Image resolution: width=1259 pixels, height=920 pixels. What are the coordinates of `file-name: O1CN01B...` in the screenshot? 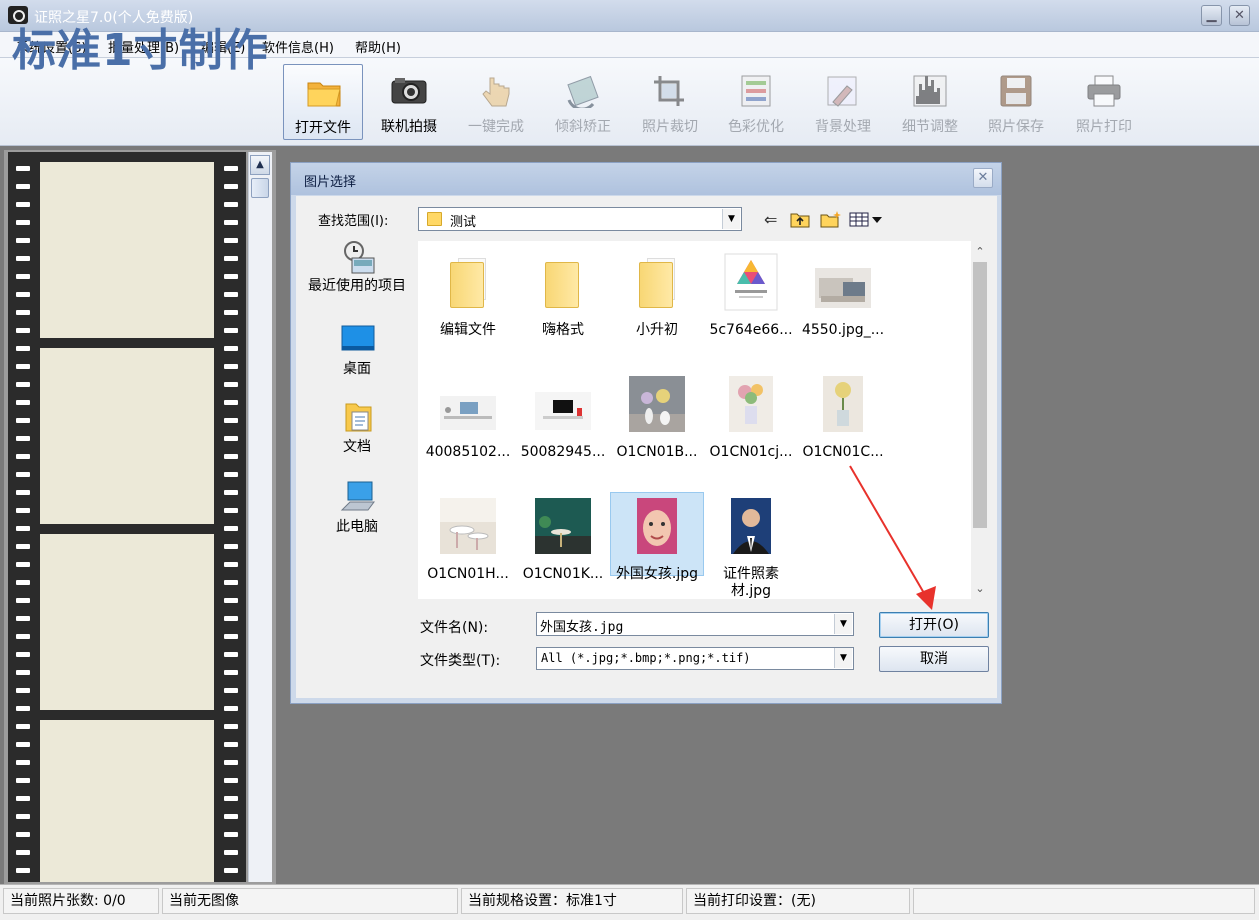 It's located at (657, 452).